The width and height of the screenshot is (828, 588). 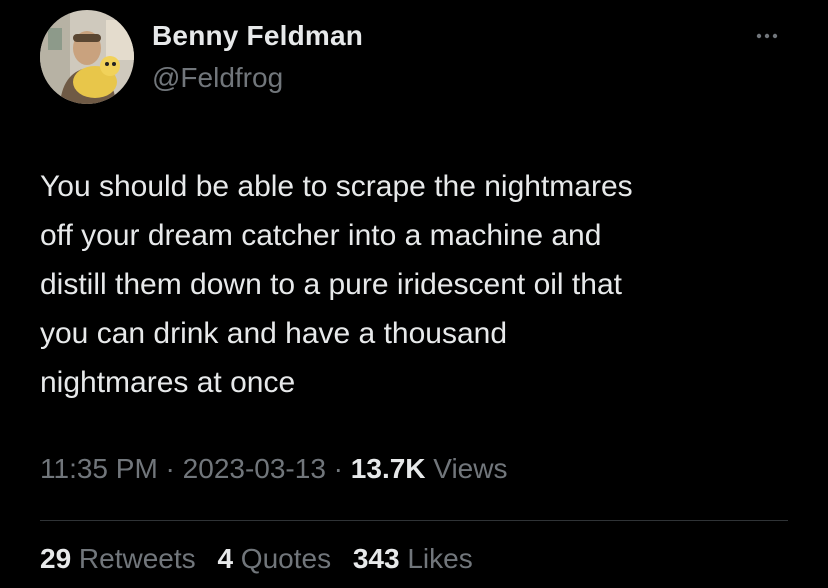 What do you see at coordinates (168, 382) in the screenshot?
I see `tweet-text-line: nightmares at once` at bounding box center [168, 382].